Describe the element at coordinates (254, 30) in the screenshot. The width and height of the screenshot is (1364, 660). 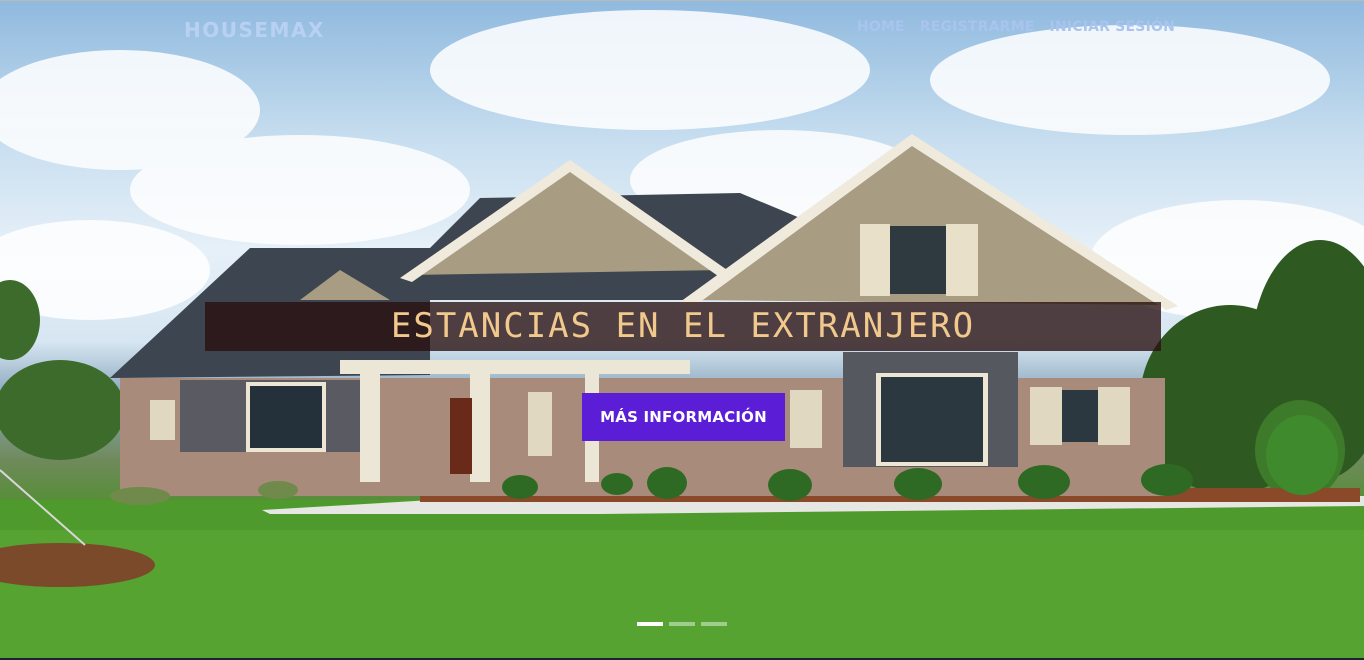
I see `brand-logo: HOUSEMAX` at that location.